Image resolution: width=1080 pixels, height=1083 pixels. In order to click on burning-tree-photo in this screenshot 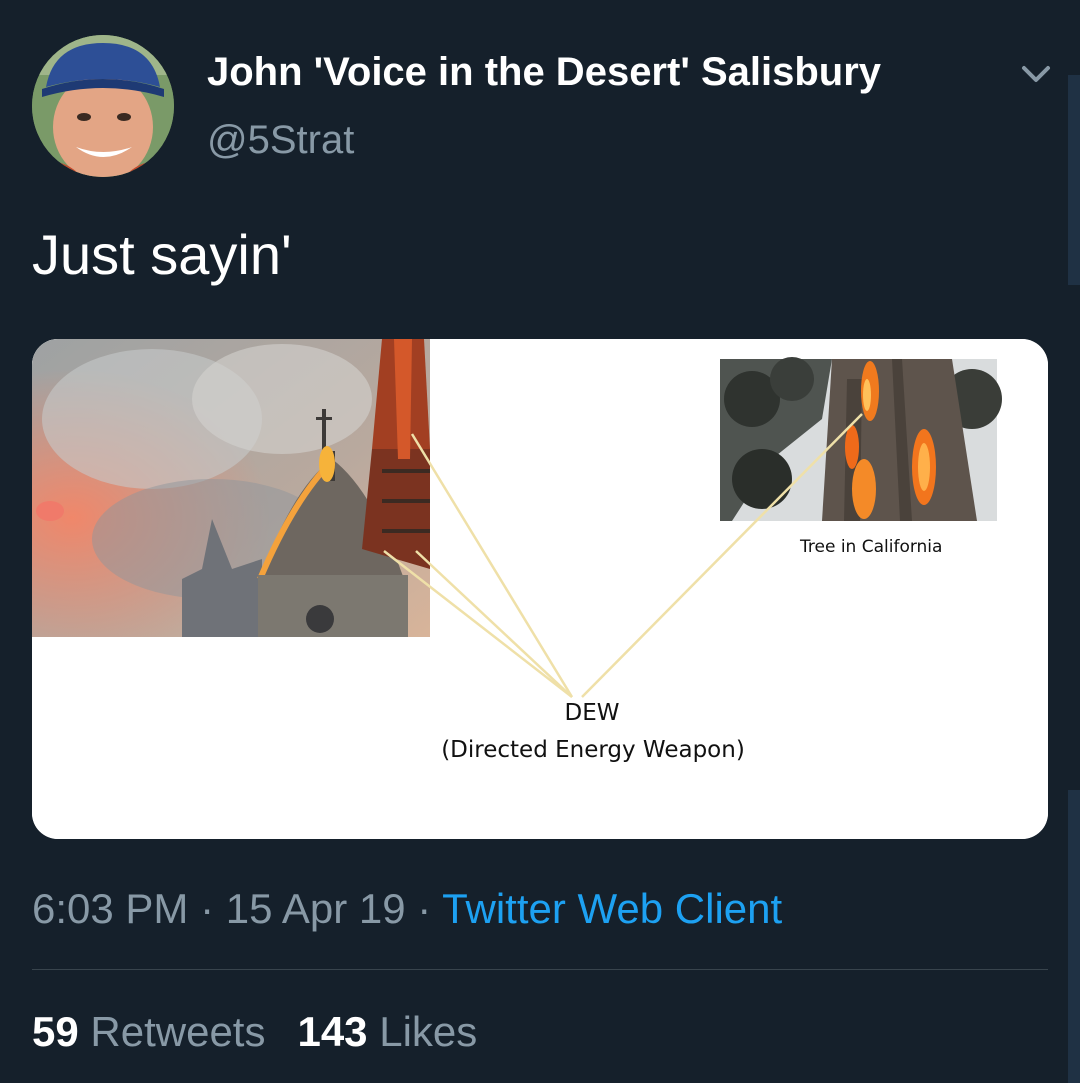, I will do `click(861, 439)`.